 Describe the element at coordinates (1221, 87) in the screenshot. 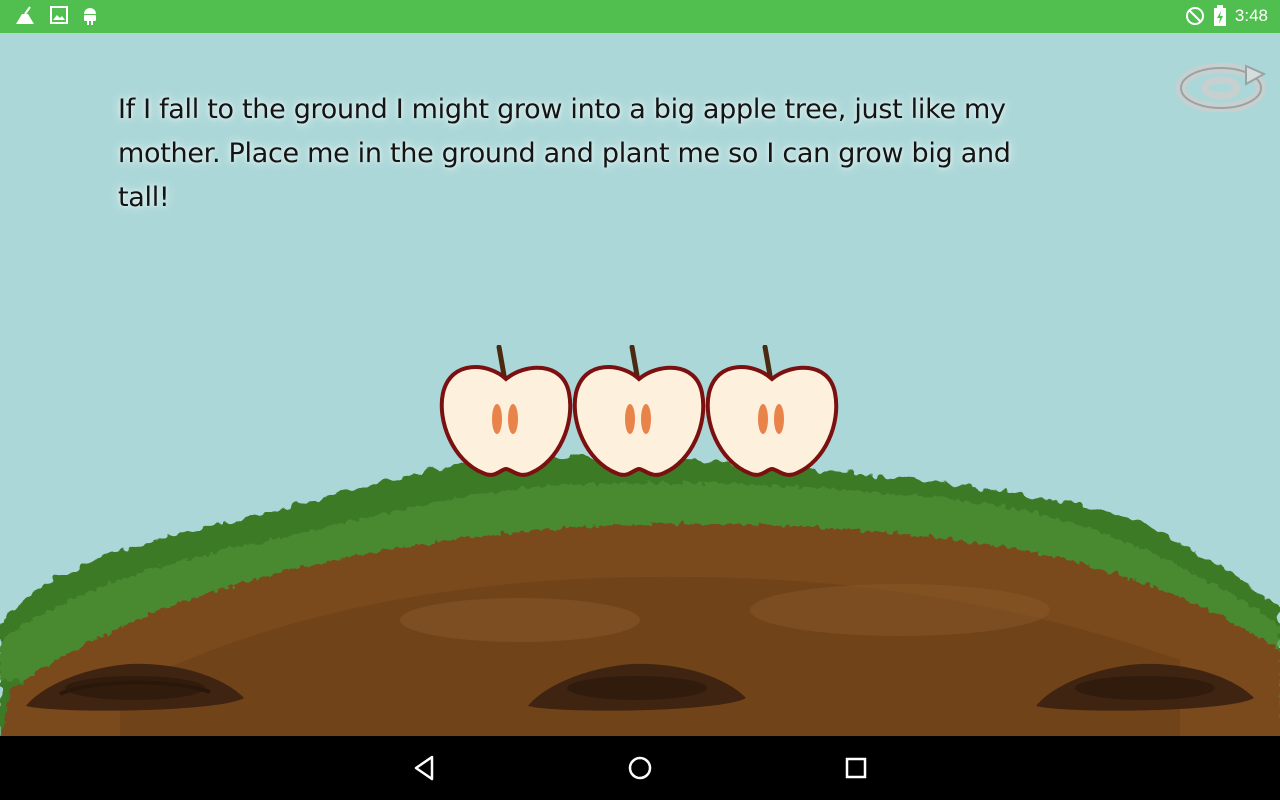

I see `replay-icon` at that location.